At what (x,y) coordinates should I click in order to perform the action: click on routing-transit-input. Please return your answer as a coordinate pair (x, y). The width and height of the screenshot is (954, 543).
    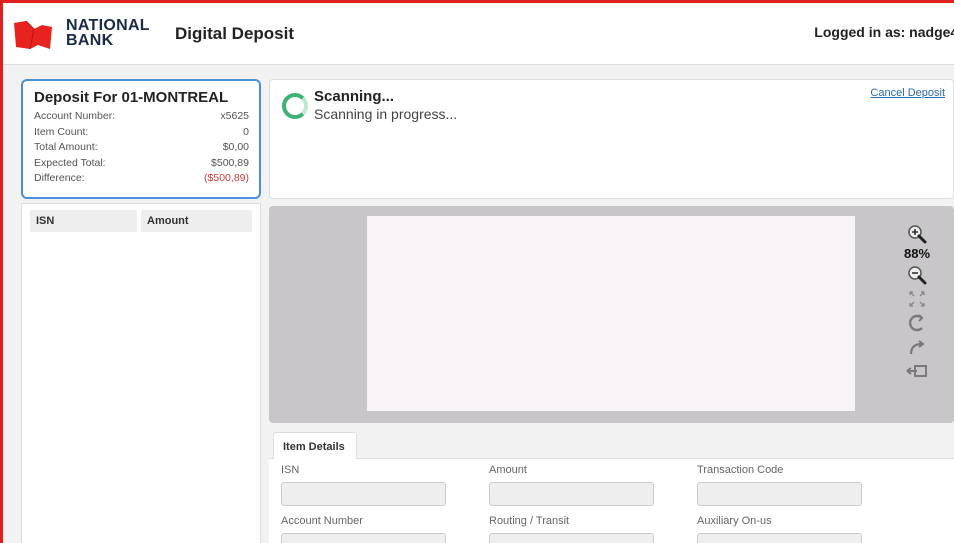
    Looking at the image, I should click on (571, 538).